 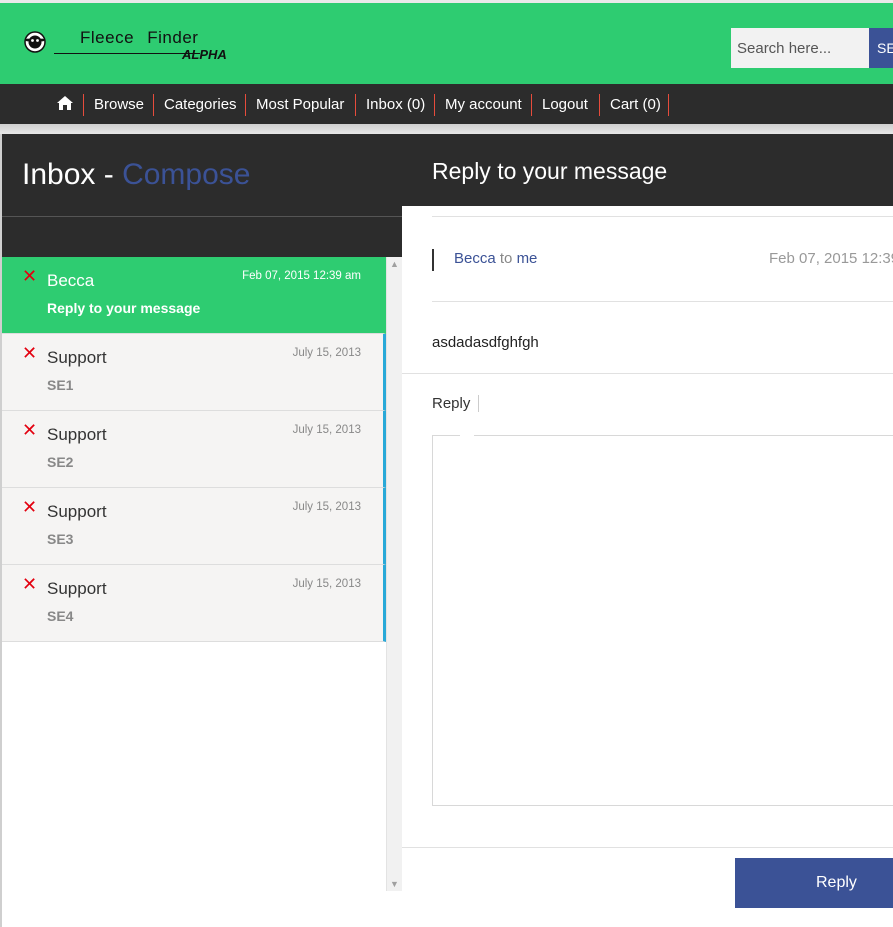 What do you see at coordinates (60, 462) in the screenshot?
I see `message-subject: SE2` at bounding box center [60, 462].